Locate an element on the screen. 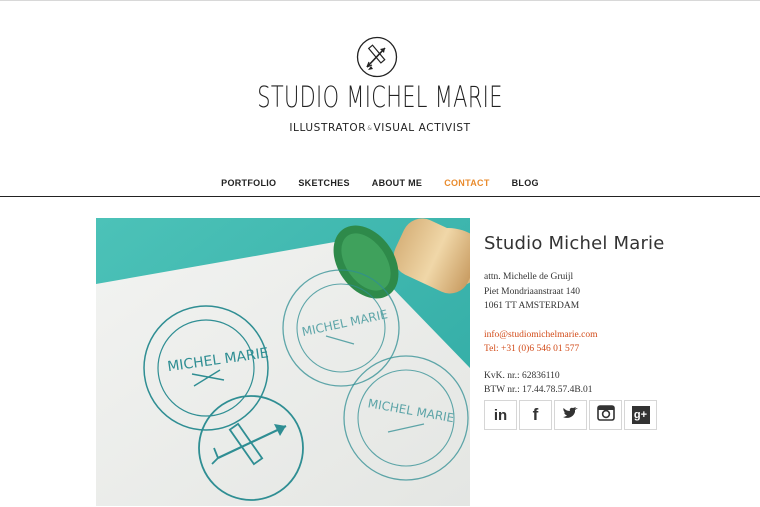 The image size is (760, 507). brand-title: STUDIO MICHEL MARIE is located at coordinates (379, 97).